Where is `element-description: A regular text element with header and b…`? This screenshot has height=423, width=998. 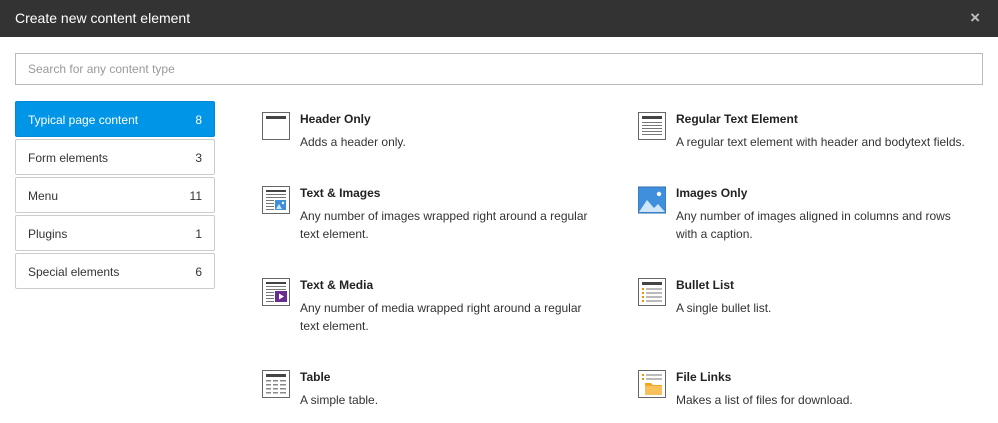 element-description: A regular text element with header and b… is located at coordinates (820, 142).